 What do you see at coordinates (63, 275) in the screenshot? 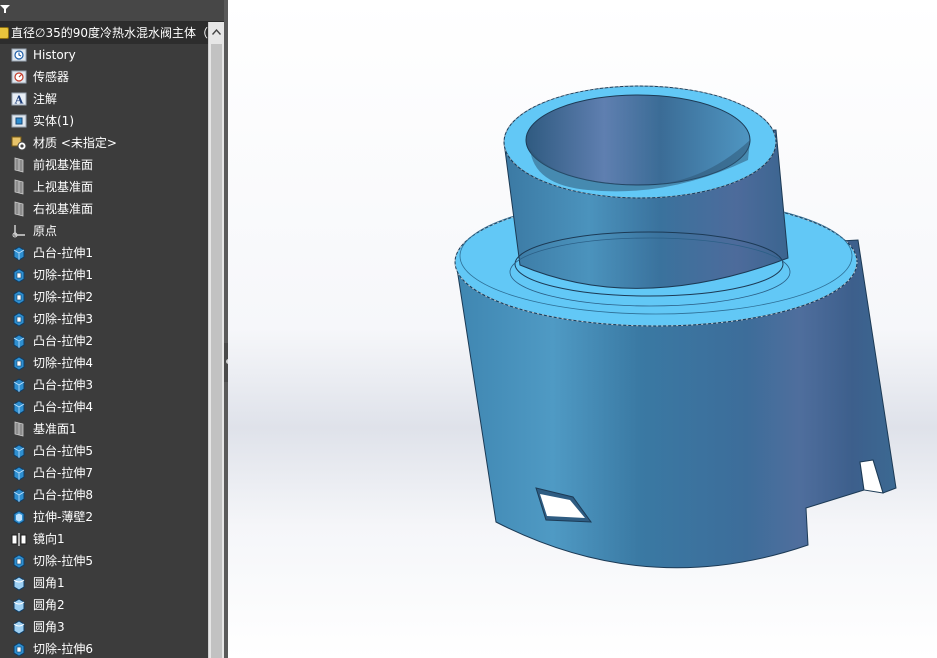
I see `tree-item-label: 切除-拉伸1` at bounding box center [63, 275].